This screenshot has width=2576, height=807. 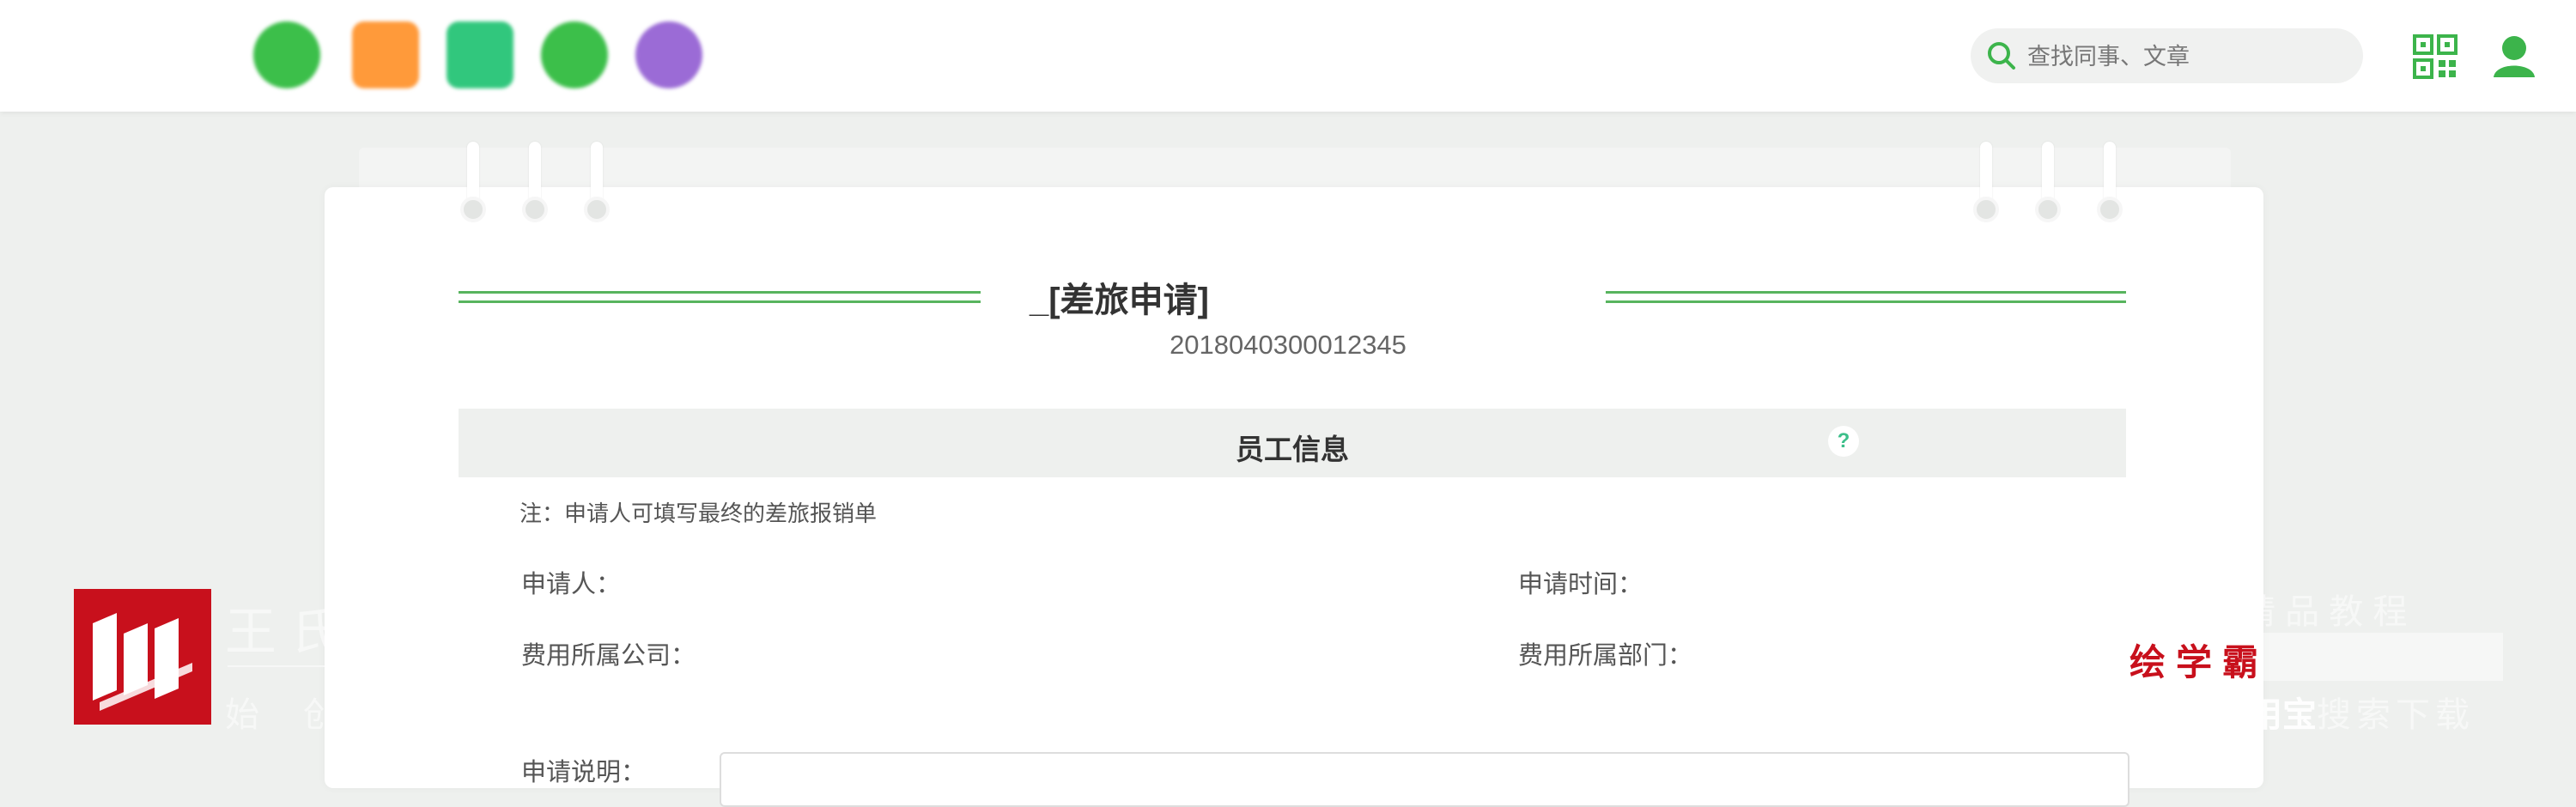 I want to click on title-divider-left, so click(x=720, y=297).